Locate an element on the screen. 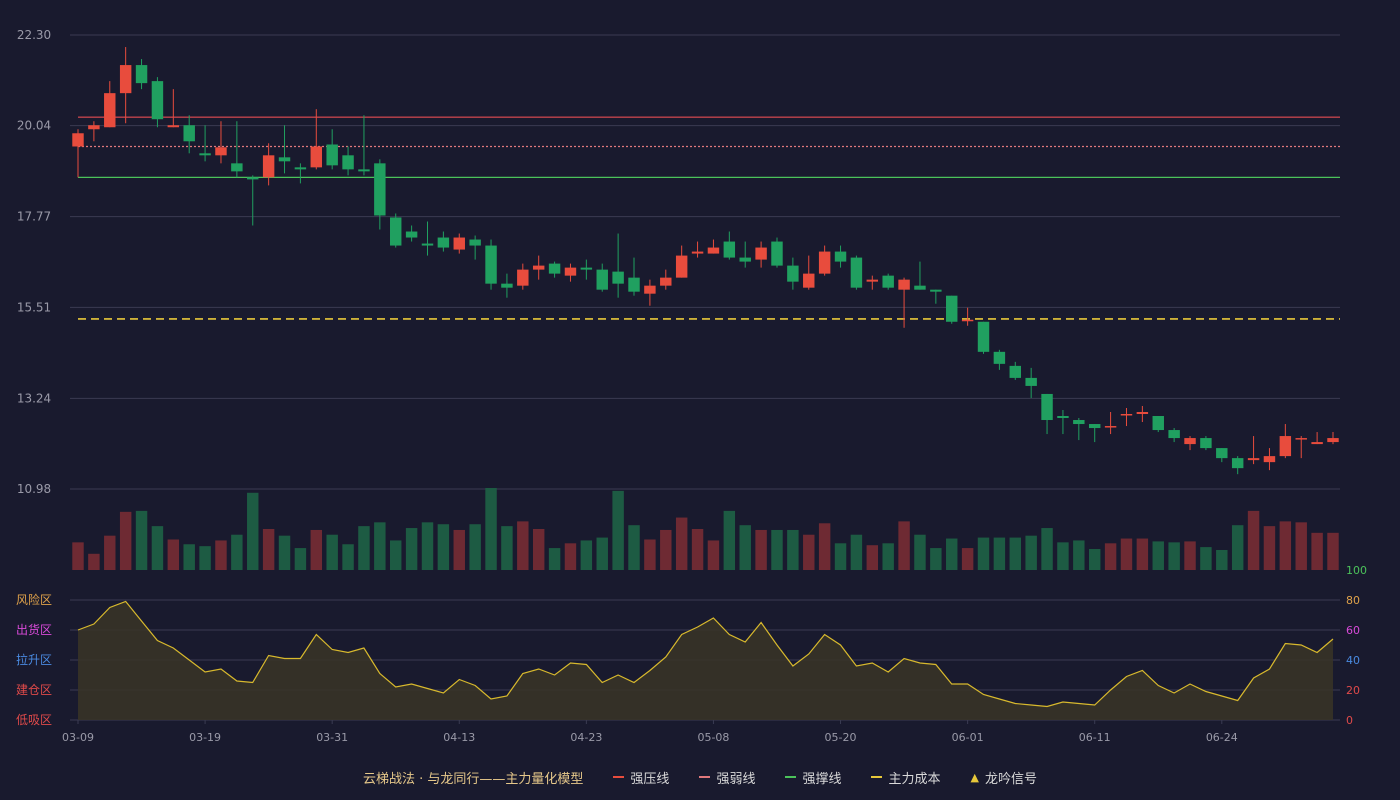 Image resolution: width=1400 pixels, height=800 pixels. osc-tick-label: 40 is located at coordinates (1353, 660).